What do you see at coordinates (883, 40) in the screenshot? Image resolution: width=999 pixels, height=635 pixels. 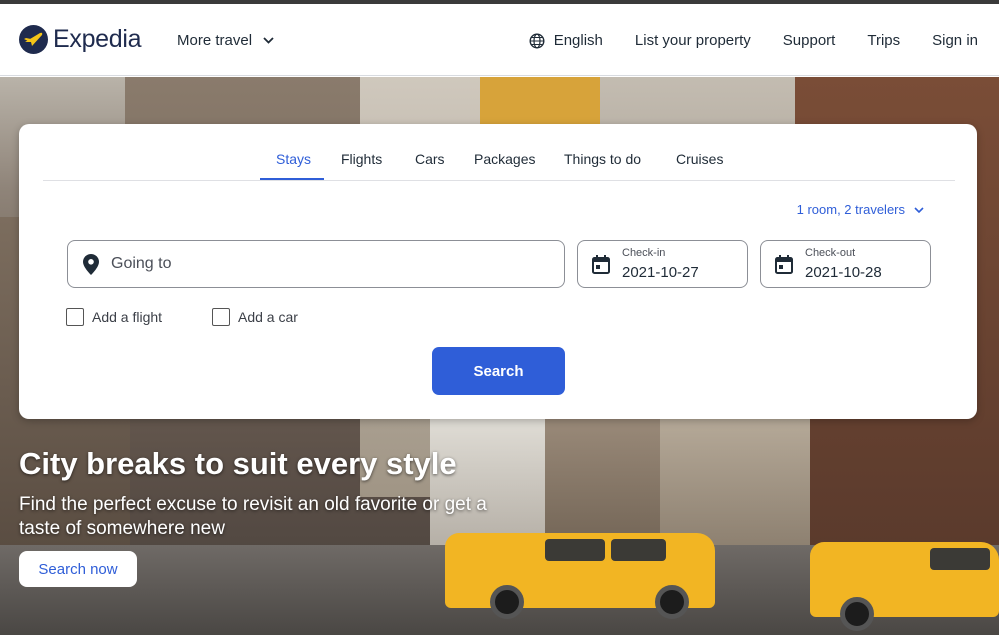 I see `trips-link: Trips` at bounding box center [883, 40].